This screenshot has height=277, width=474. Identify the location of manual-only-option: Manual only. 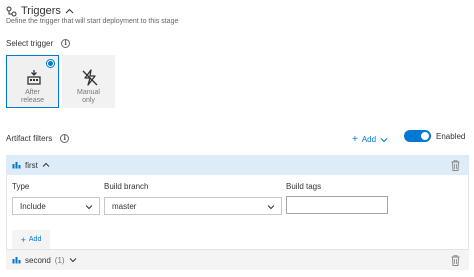
(88, 81).